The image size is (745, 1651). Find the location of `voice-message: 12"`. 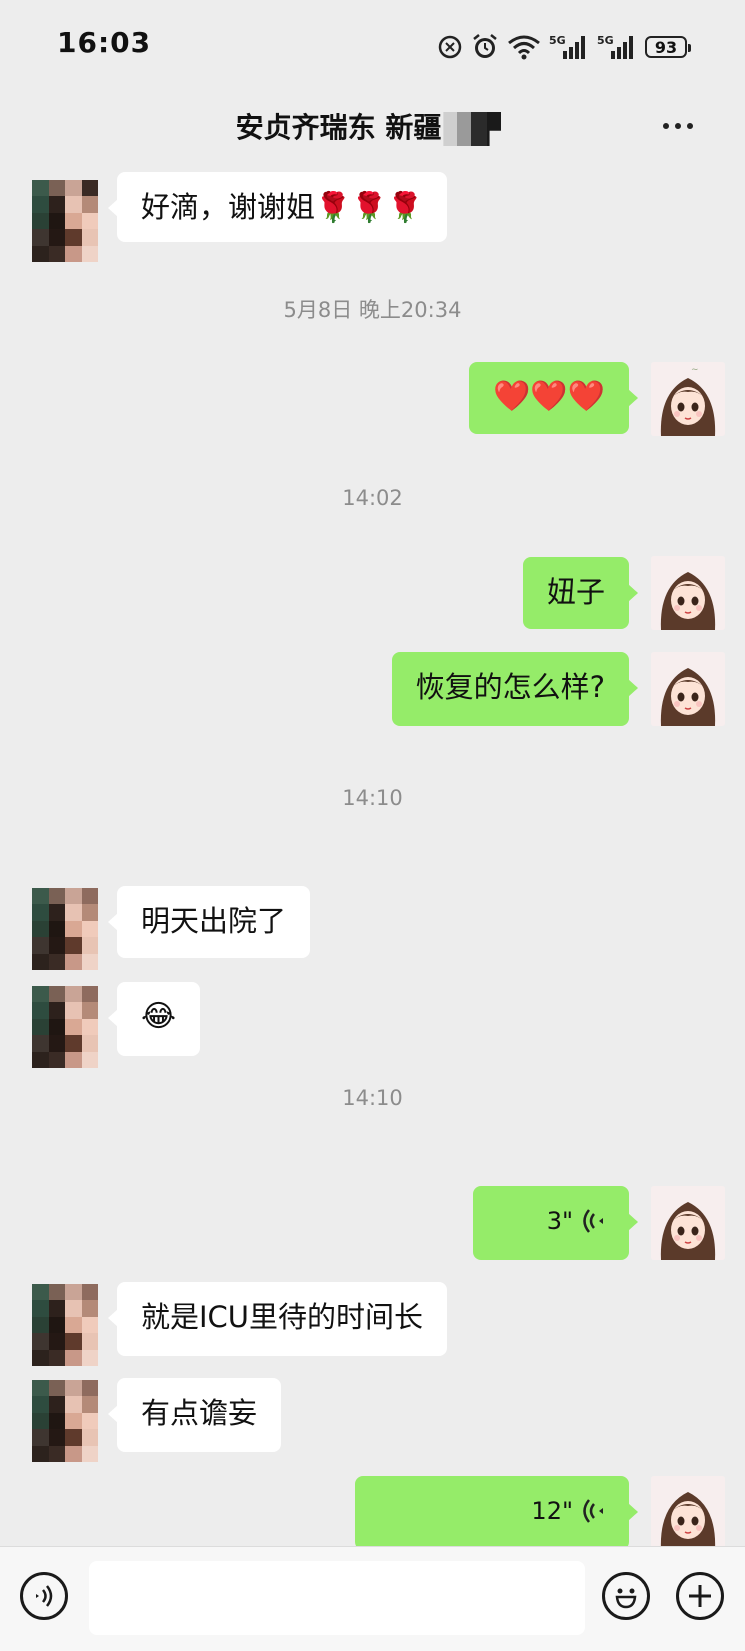

voice-message: 12" is located at coordinates (496, 1511).